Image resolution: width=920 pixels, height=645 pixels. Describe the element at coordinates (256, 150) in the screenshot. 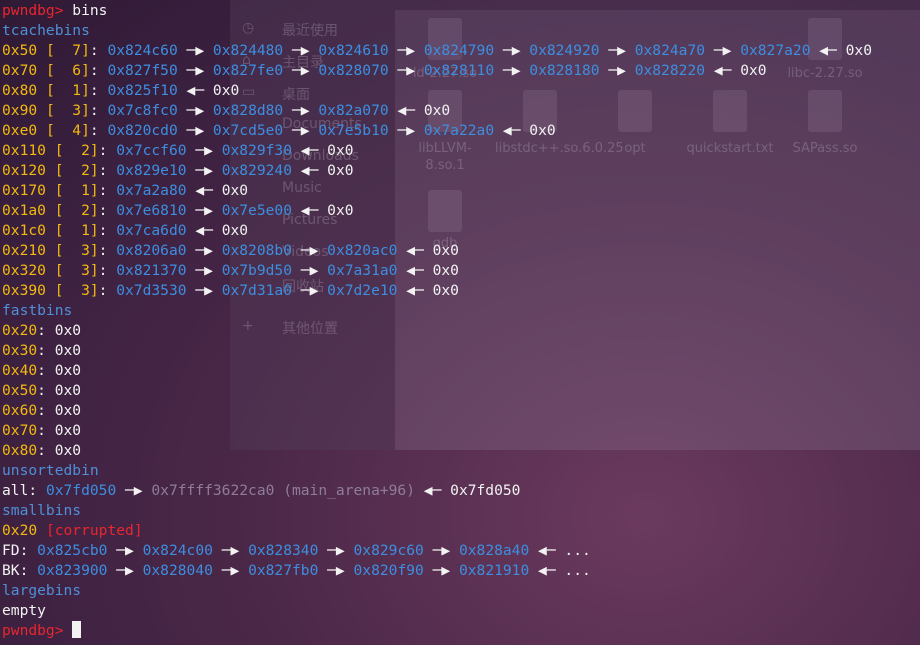

I see `chain-address: 0x829f30` at that location.